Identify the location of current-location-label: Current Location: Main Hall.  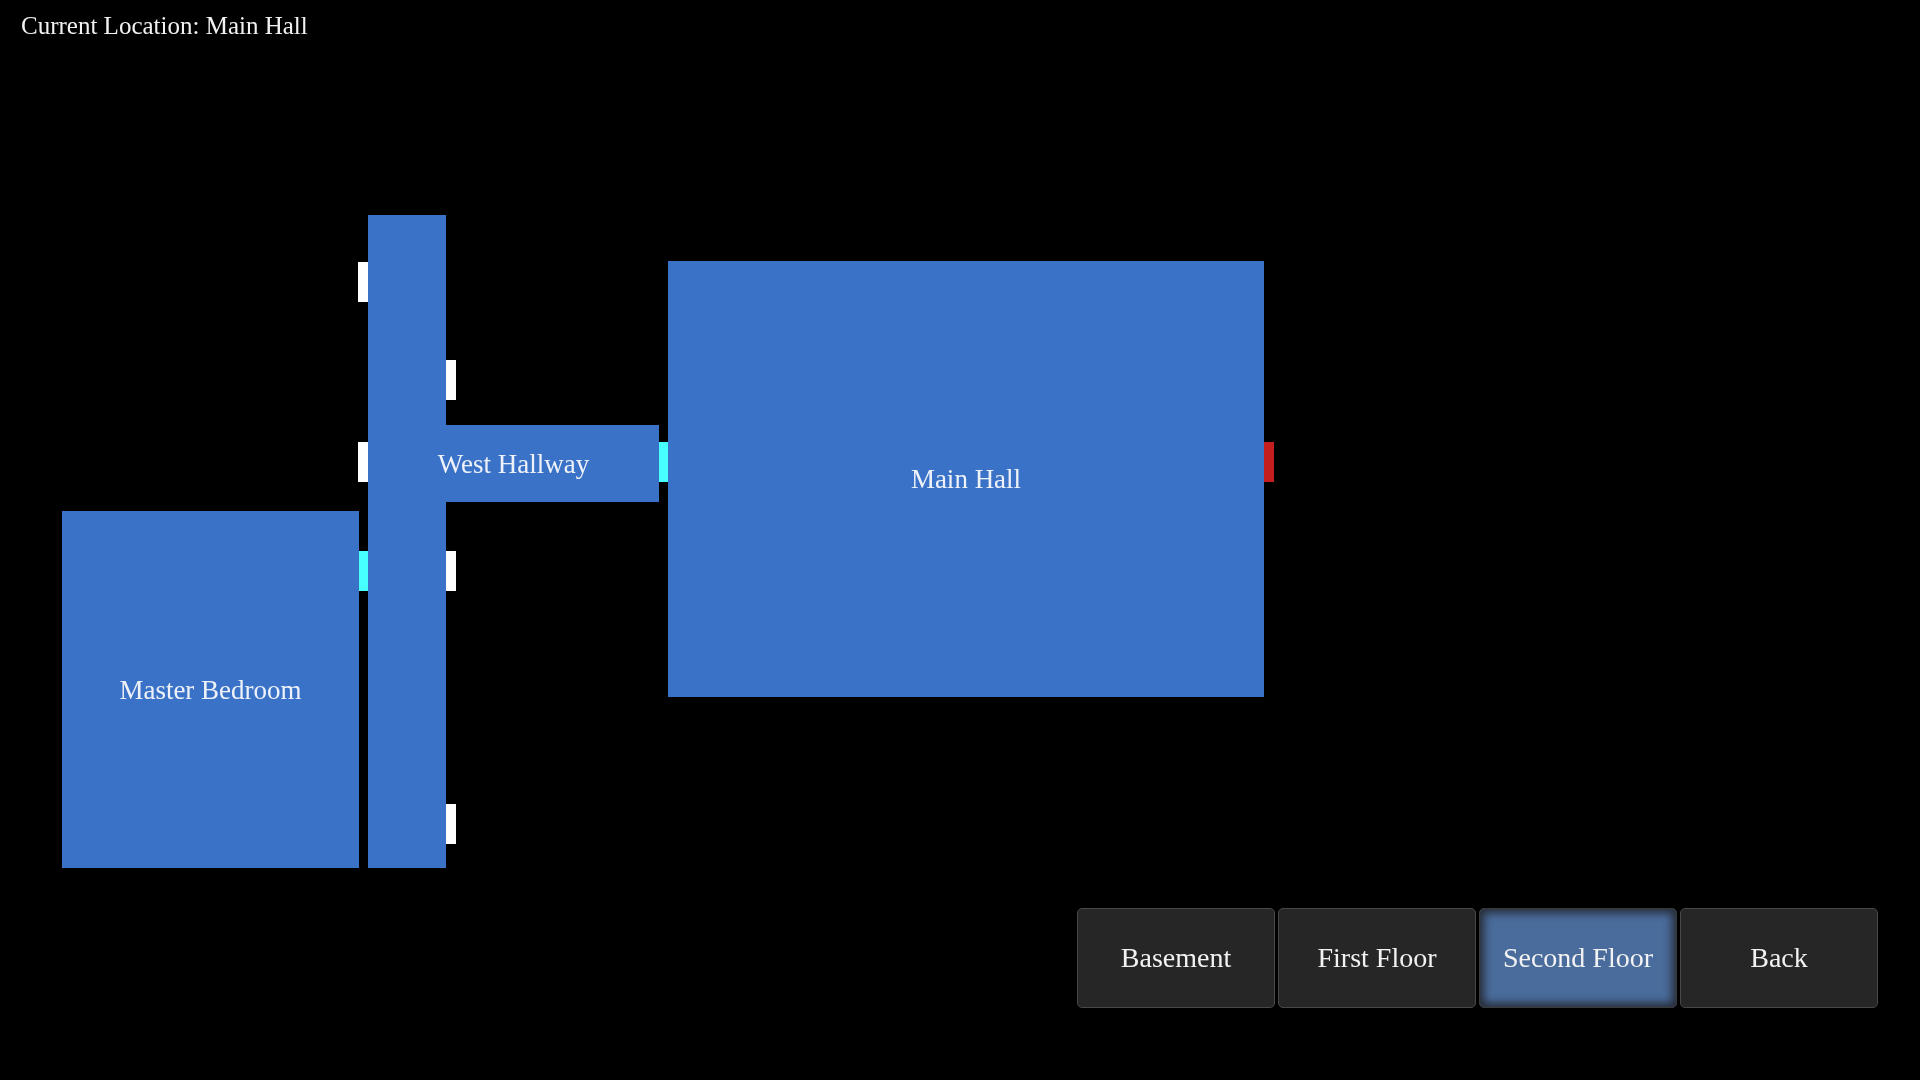
(164, 25).